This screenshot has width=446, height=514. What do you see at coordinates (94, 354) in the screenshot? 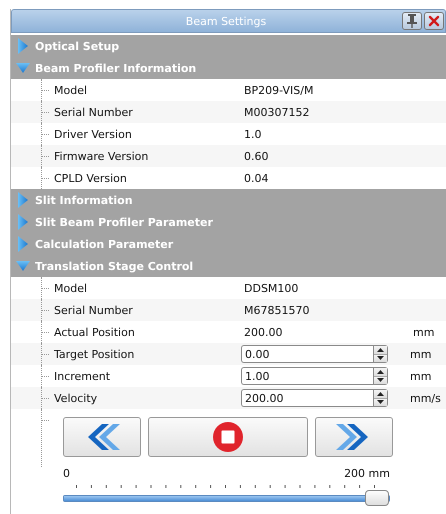
I see `property-label: Target Position` at bounding box center [94, 354].